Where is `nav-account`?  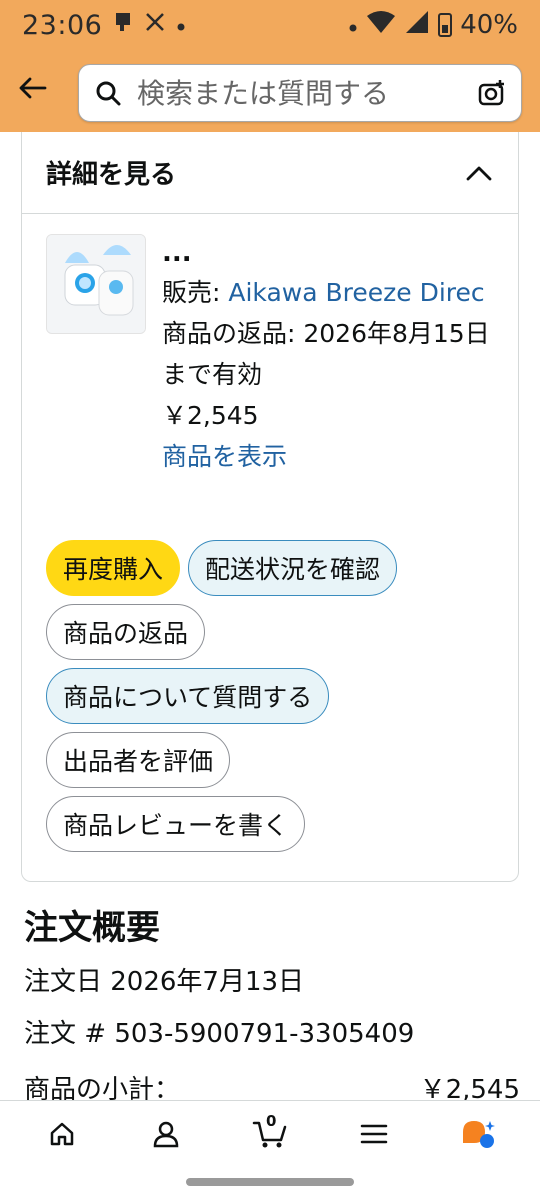
nav-account is located at coordinates (166, 1134).